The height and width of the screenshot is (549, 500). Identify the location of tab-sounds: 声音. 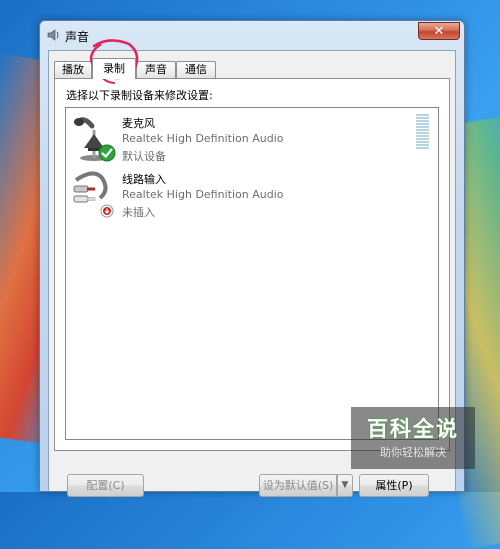
(156, 69).